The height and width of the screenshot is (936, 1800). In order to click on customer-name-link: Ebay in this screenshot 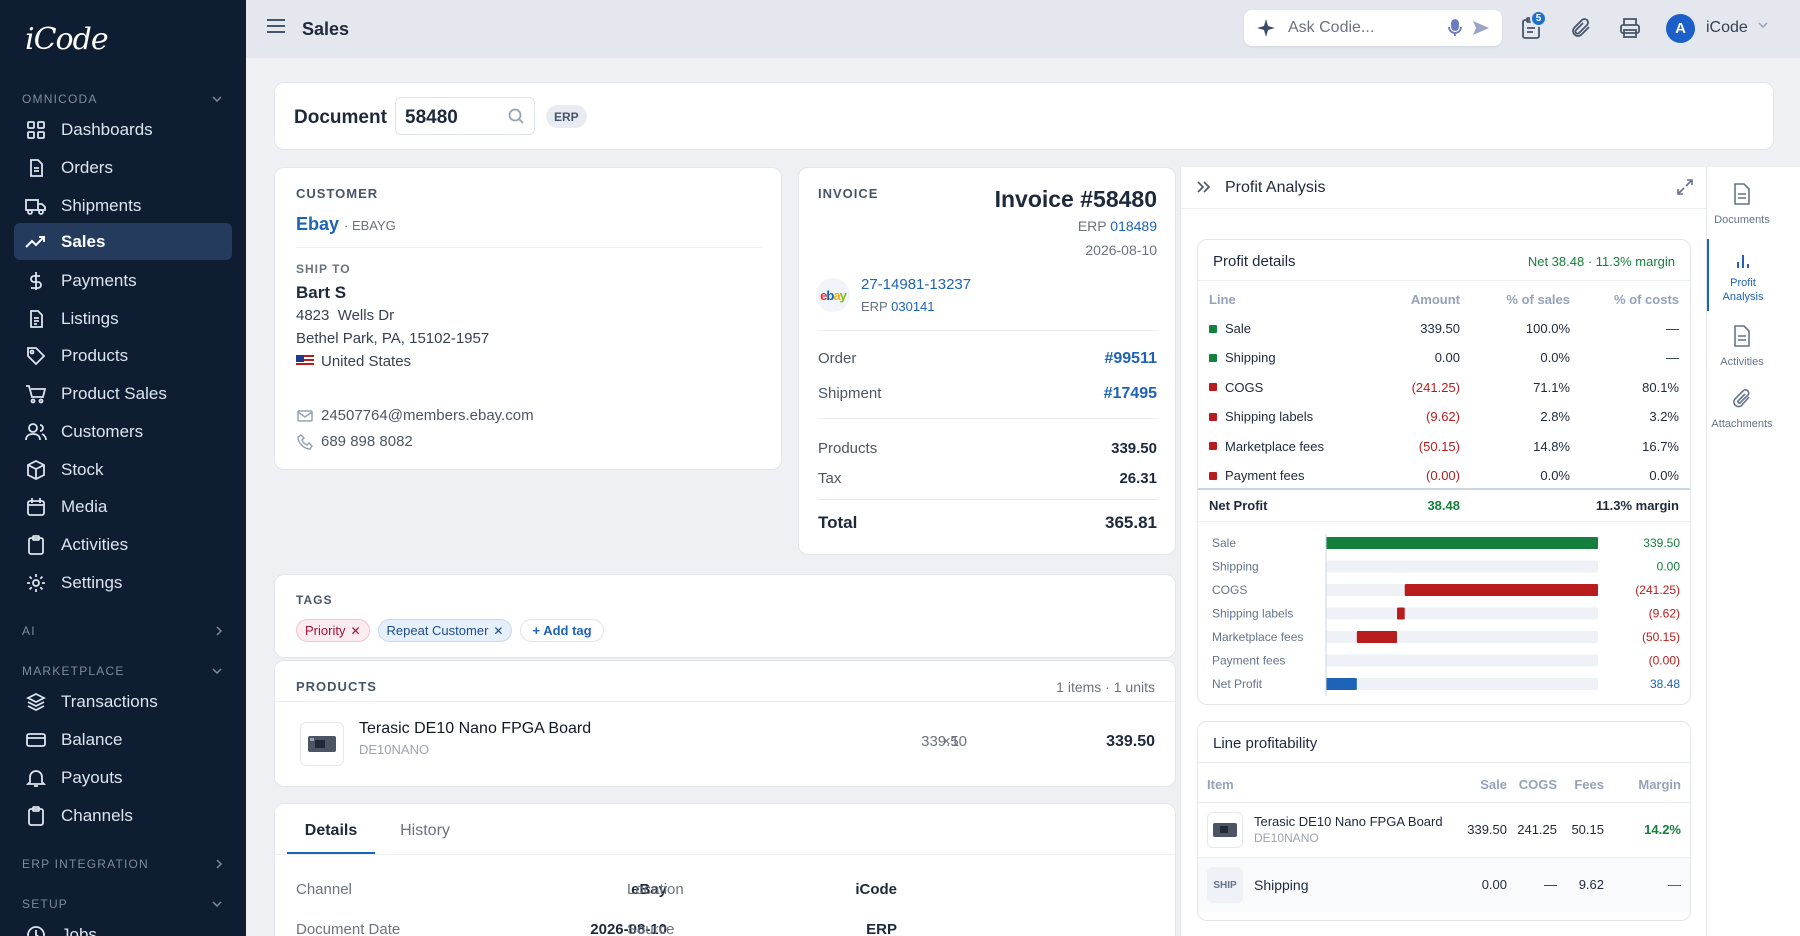, I will do `click(317, 224)`.